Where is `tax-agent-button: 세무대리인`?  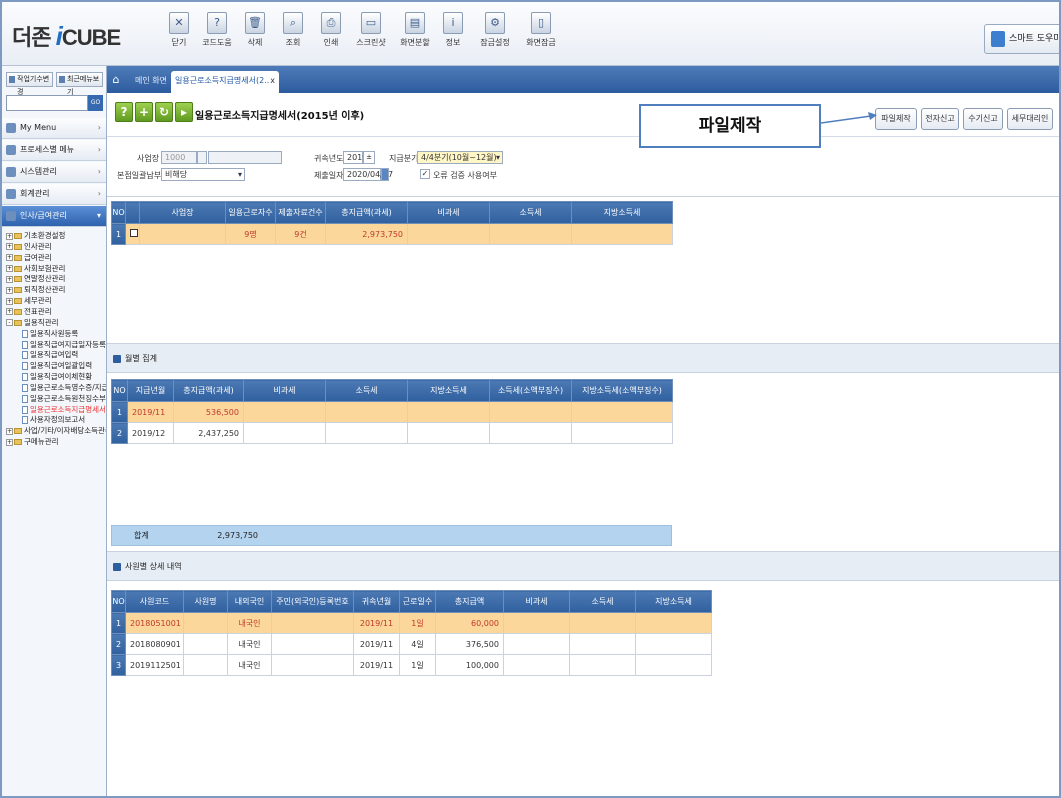
tax-agent-button: 세무대리인 is located at coordinates (1030, 119).